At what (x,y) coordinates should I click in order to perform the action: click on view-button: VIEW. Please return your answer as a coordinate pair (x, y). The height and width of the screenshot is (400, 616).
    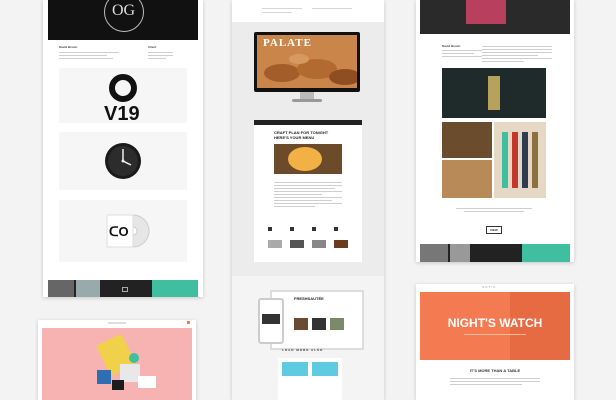
    Looking at the image, I should click on (494, 230).